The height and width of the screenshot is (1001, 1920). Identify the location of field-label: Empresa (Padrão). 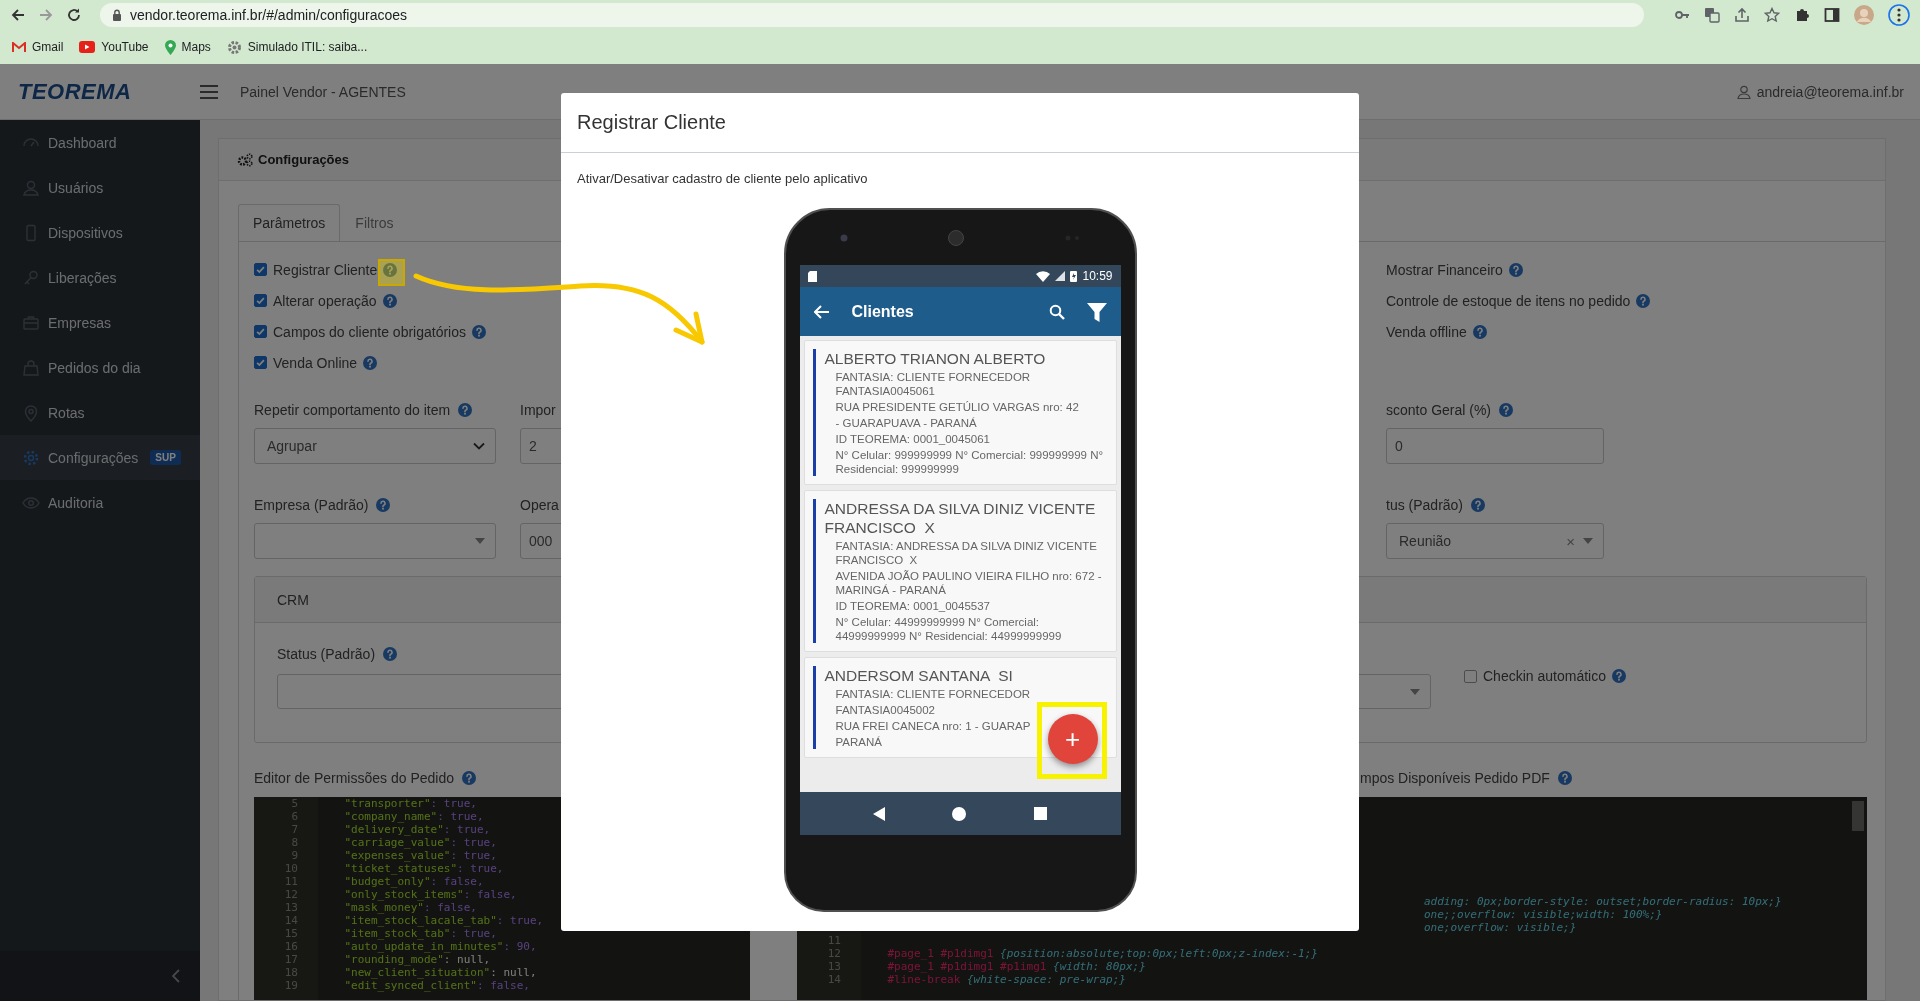
(311, 505).